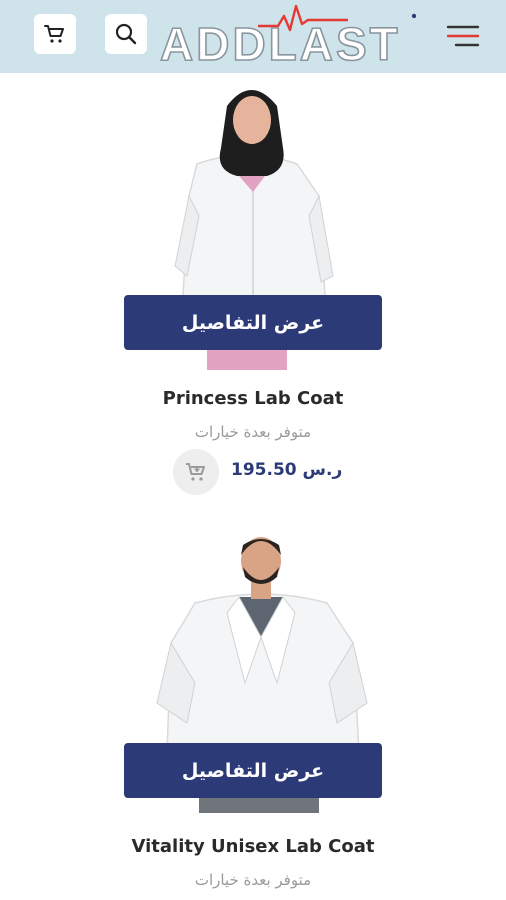  I want to click on price-row: 195.50 ر.س, so click(258, 472).